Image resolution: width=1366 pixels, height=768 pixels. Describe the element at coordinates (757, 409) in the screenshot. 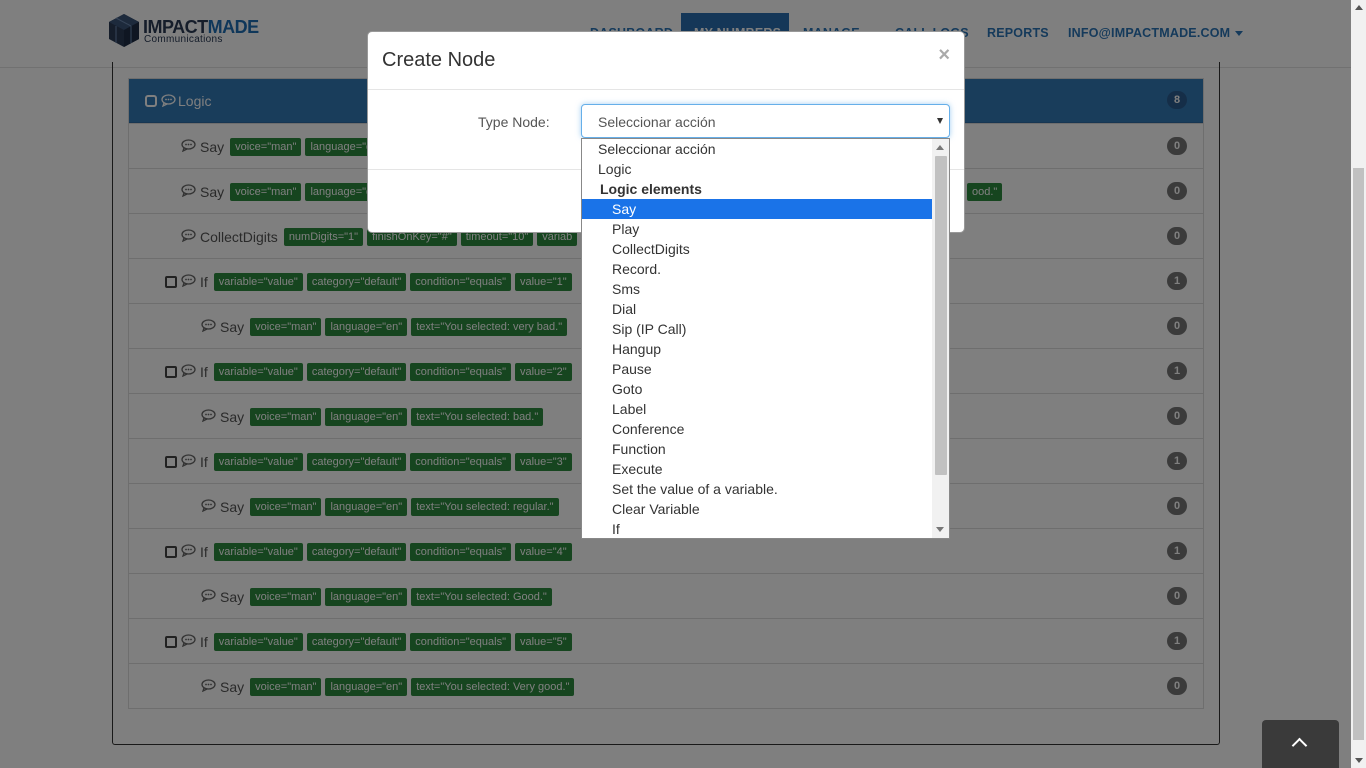

I see `dropdown-option: Label` at that location.